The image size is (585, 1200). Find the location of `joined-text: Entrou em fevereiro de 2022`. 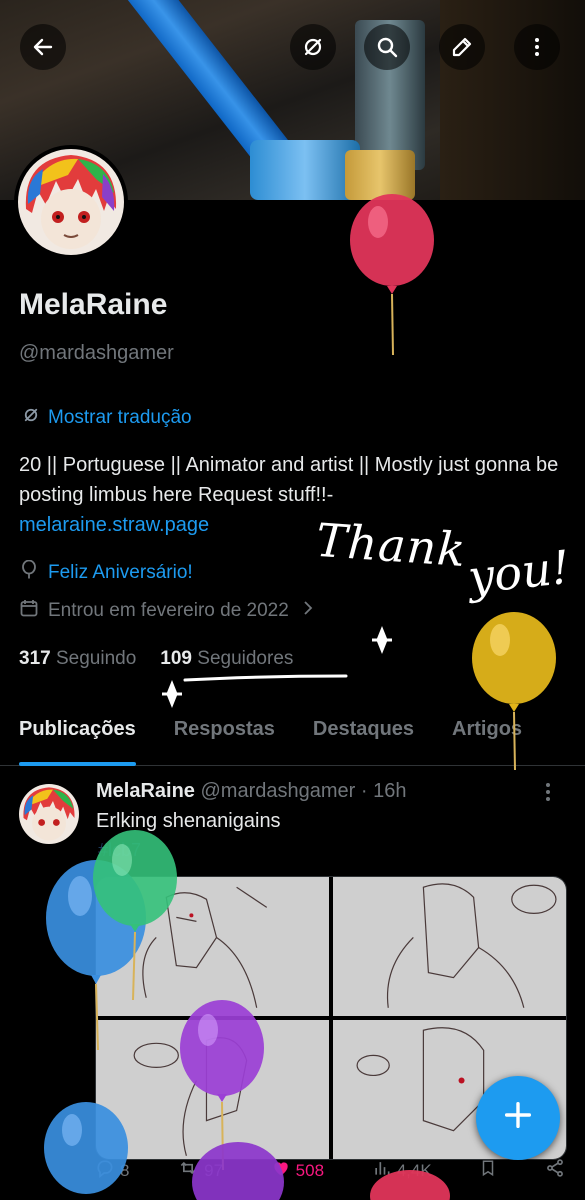

joined-text: Entrou em fevereiro de 2022 is located at coordinates (168, 610).